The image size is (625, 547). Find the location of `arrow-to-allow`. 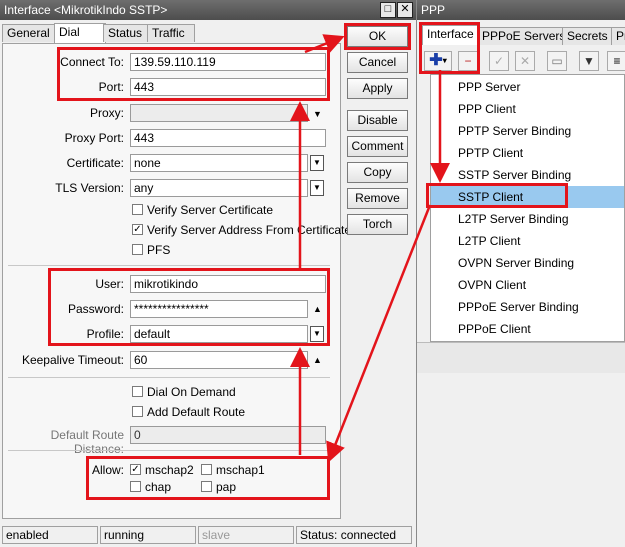

arrow-to-allow is located at coordinates (379, 333).